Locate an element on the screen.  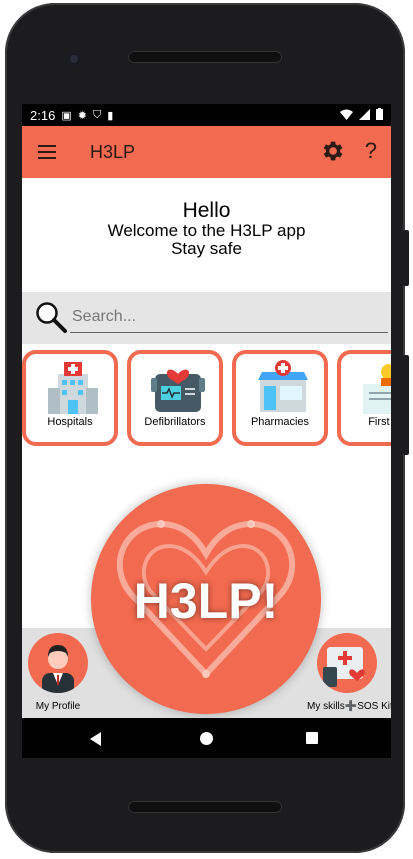
first-aid-icon is located at coordinates (377, 389).